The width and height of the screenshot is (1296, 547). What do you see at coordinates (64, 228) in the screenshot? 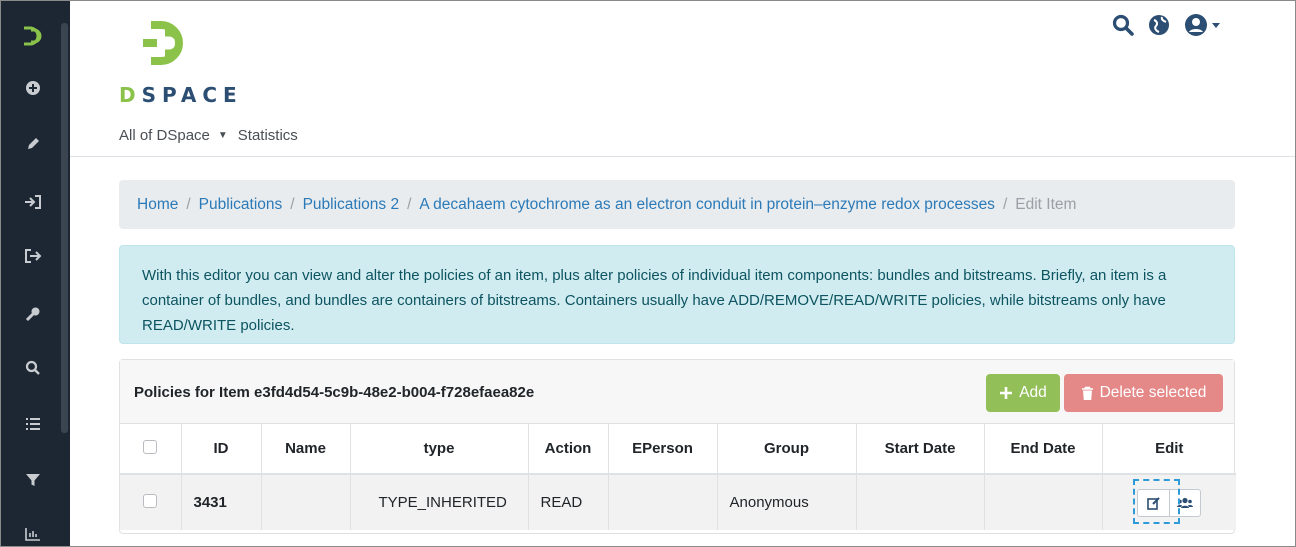
I see `sidebar-scrollbar` at bounding box center [64, 228].